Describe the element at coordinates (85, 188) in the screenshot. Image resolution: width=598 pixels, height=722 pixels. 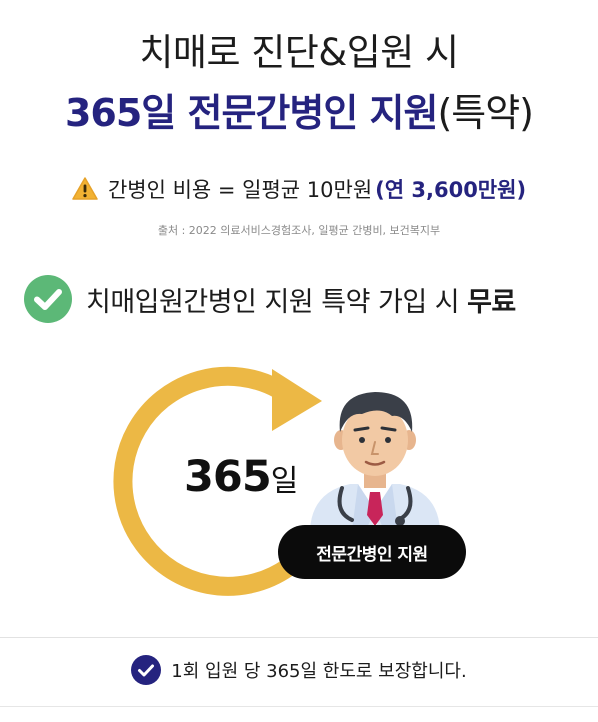
I see `warning-icon` at that location.